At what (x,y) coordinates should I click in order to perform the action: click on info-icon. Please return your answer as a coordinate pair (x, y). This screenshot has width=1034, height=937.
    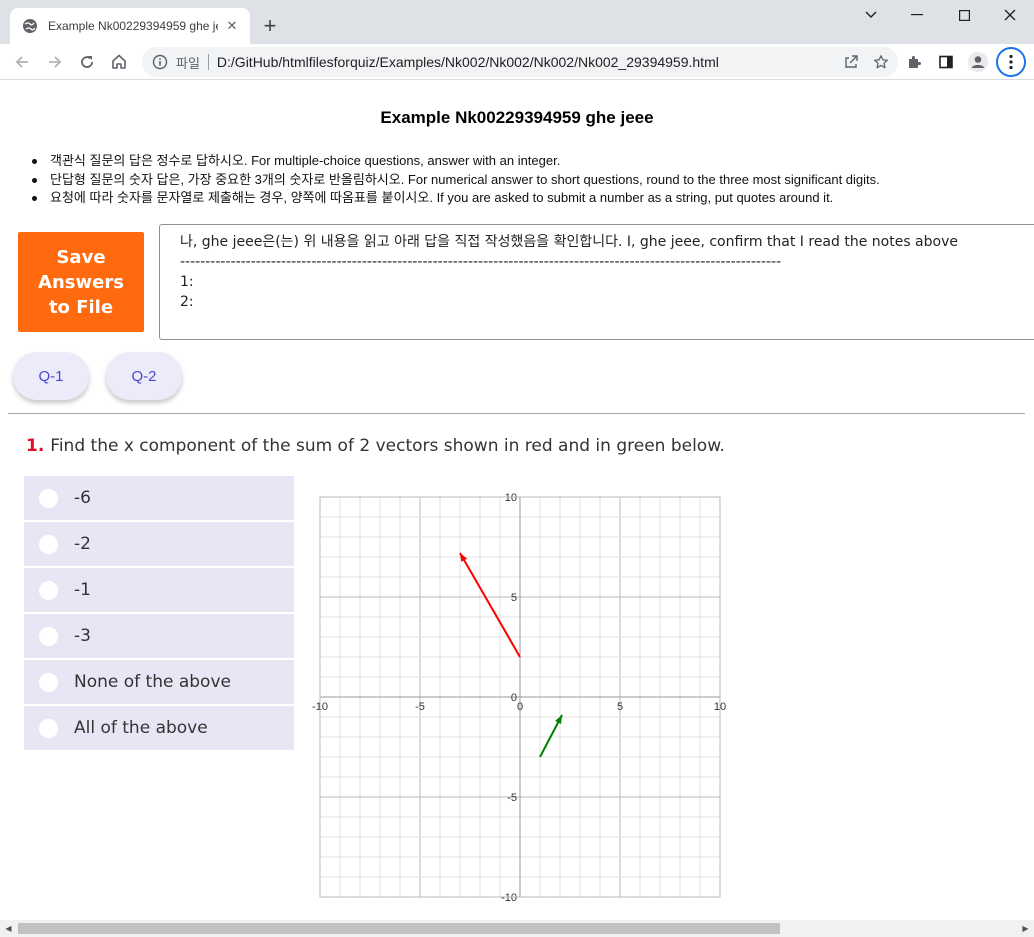
    Looking at the image, I should click on (160, 62).